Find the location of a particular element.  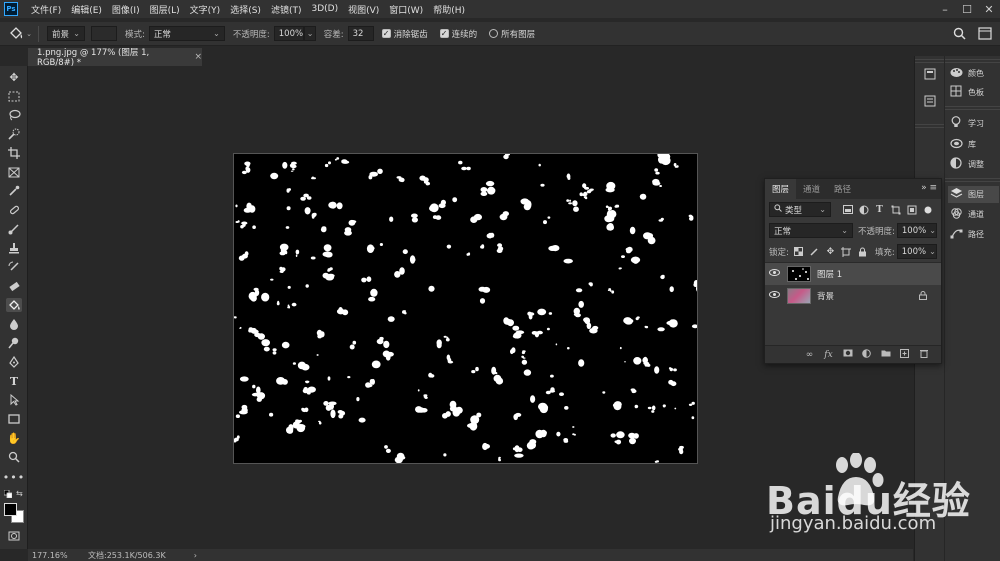

rectangle-tool-icon is located at coordinates (14, 419).